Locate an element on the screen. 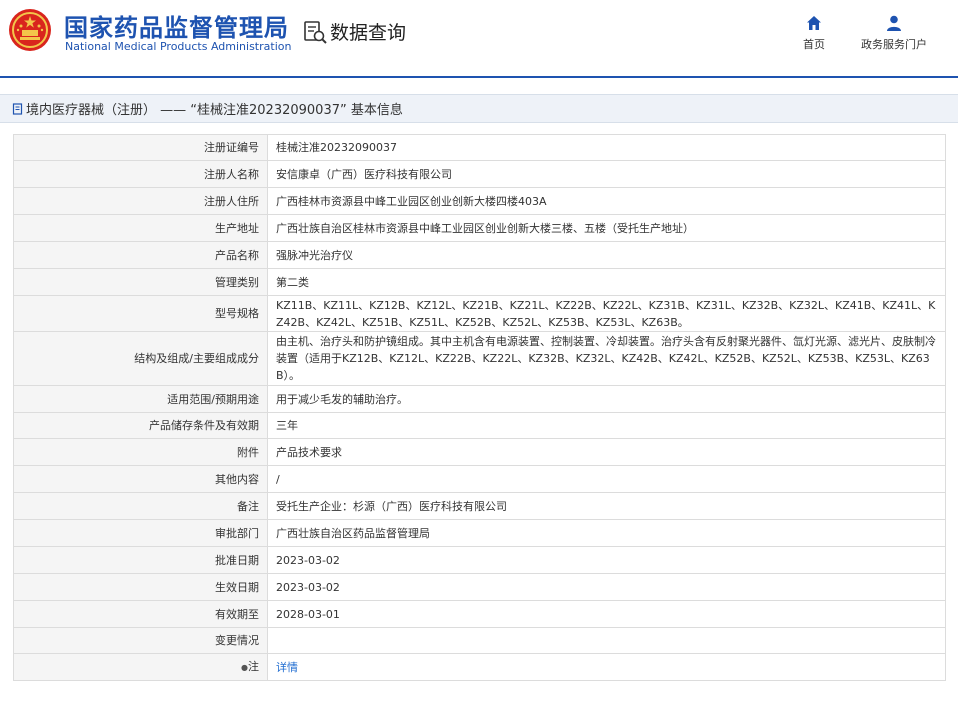 This screenshot has height=711, width=958. pin-icon: ● is located at coordinates (244, 667).